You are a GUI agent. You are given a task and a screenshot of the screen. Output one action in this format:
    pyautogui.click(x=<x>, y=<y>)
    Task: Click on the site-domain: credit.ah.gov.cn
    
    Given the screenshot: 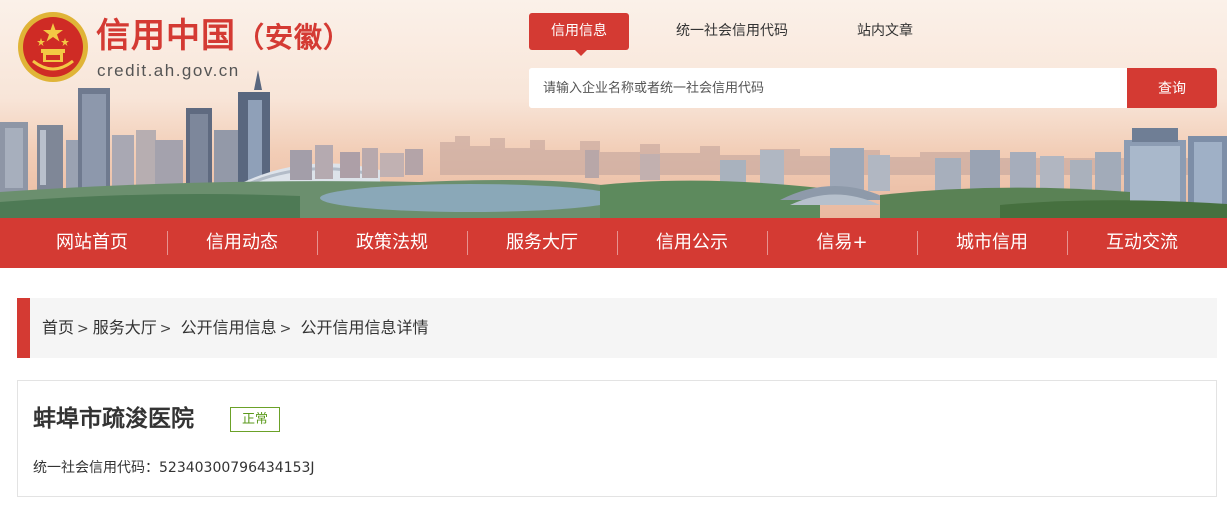 What is the action you would take?
    pyautogui.click(x=168, y=70)
    